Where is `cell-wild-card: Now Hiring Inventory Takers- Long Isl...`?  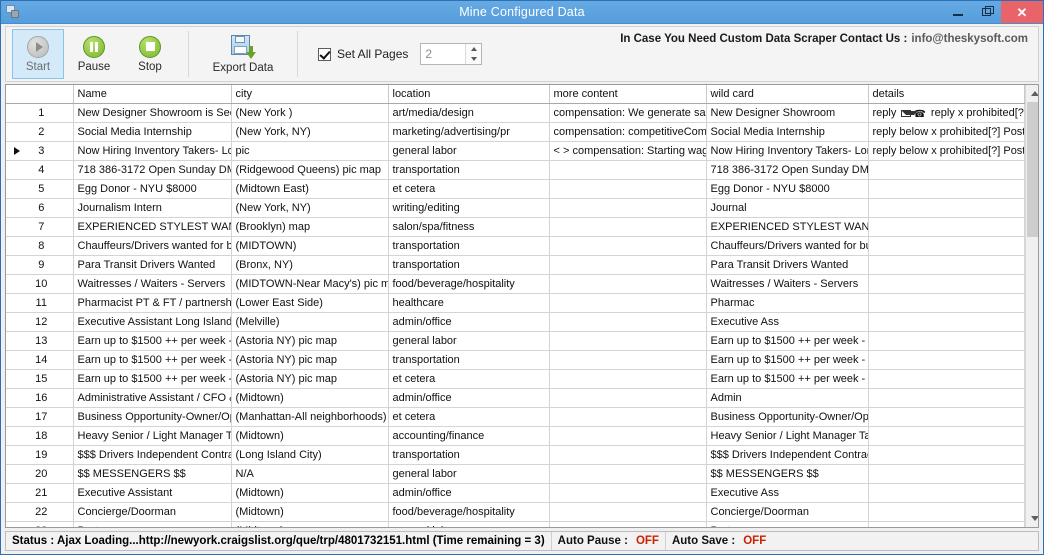 cell-wild-card: Now Hiring Inventory Takers- Long Isl... is located at coordinates (787, 151).